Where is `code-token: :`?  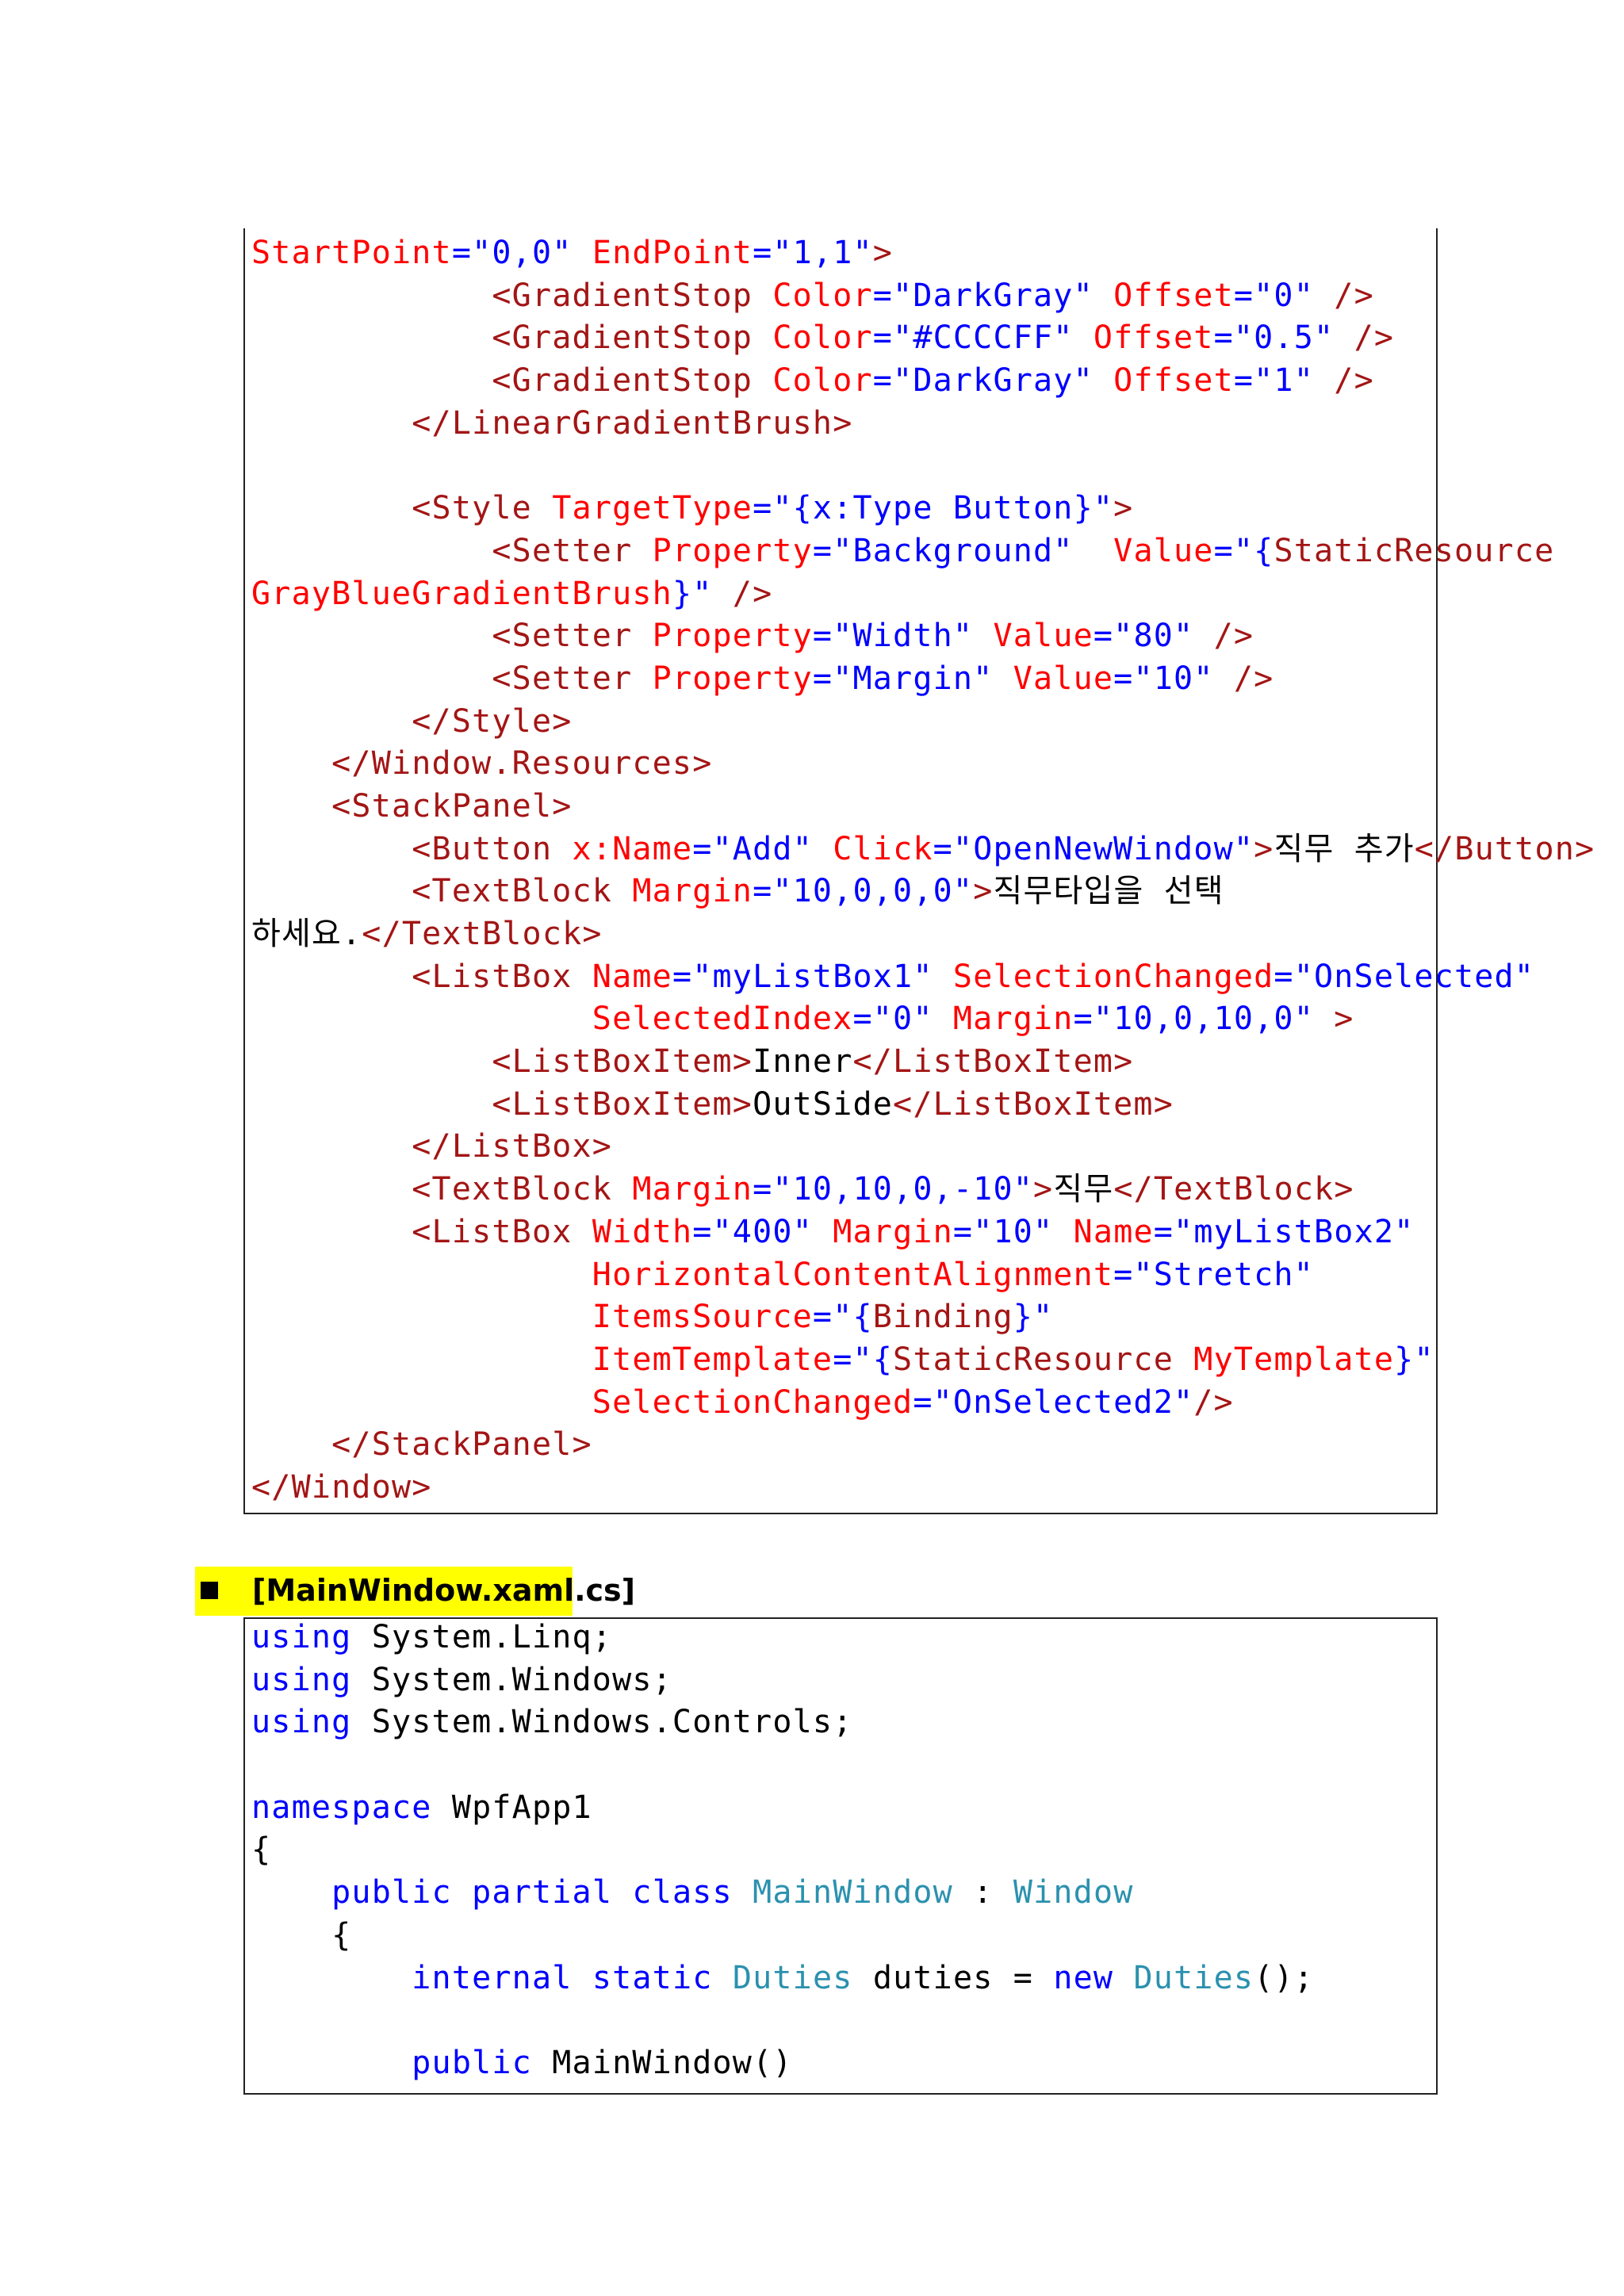
code-token: : is located at coordinates (982, 1893).